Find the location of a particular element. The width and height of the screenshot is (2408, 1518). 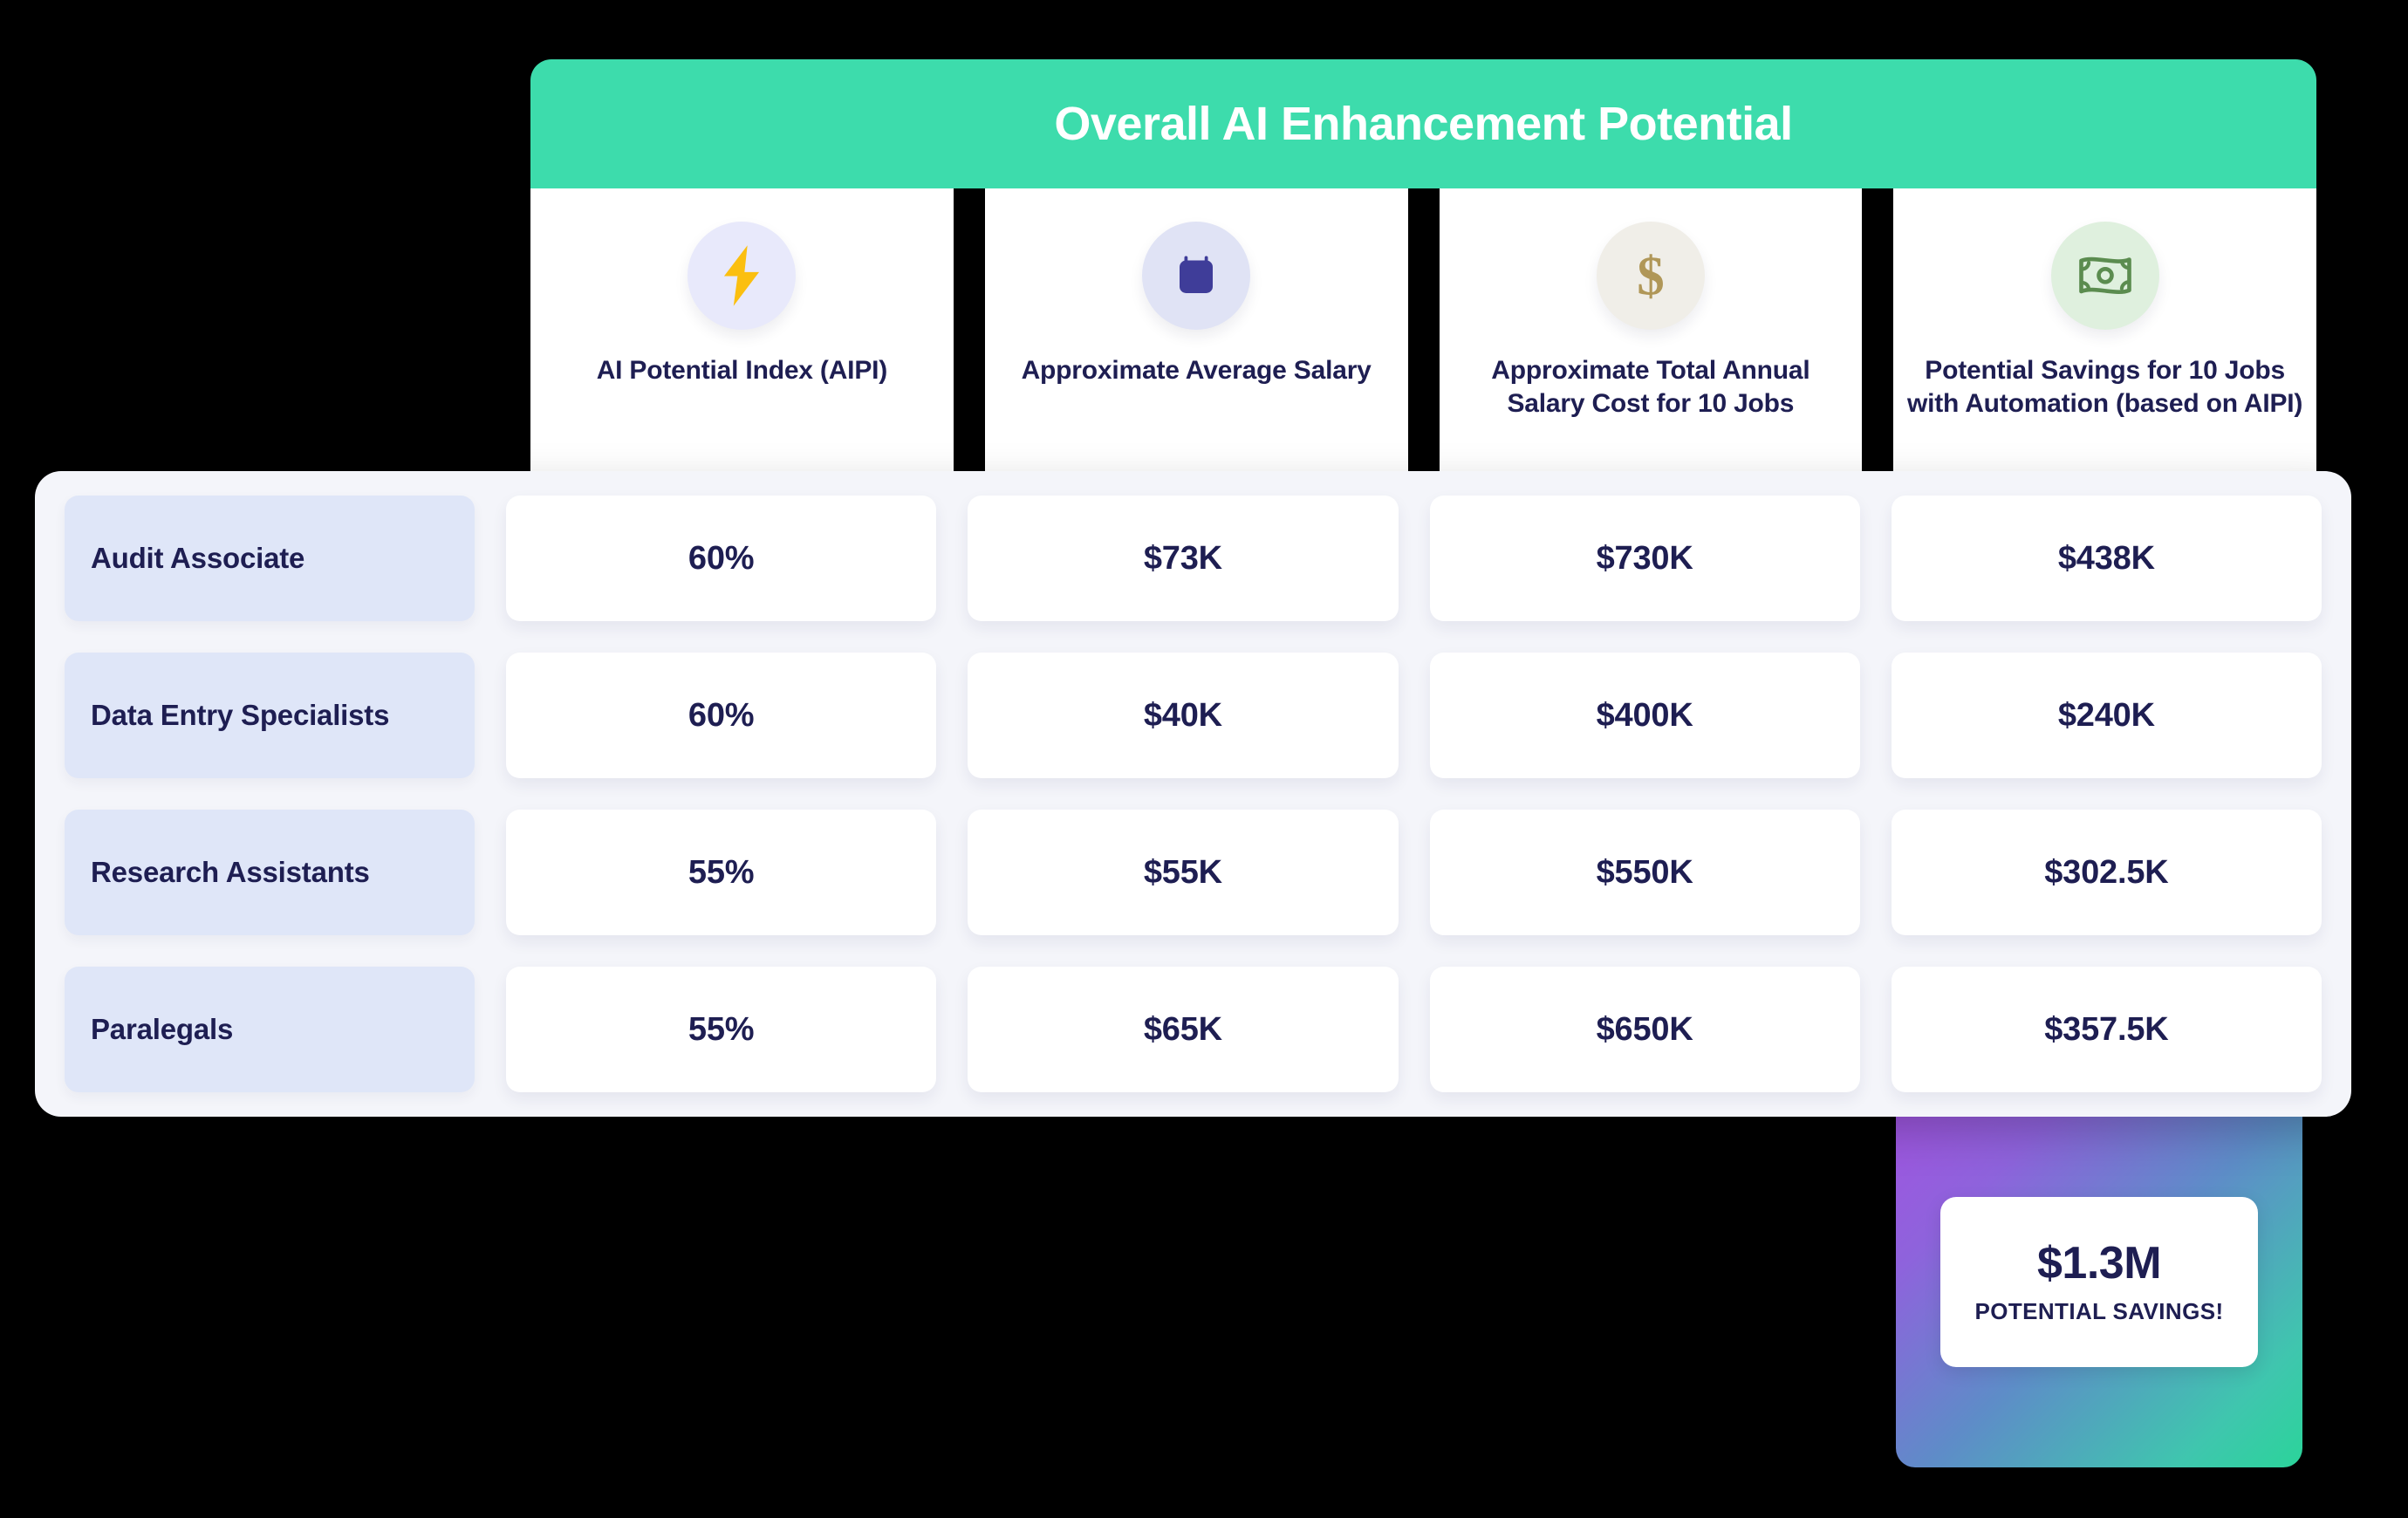

table-row: Audit Associate 60% $73K $730K $438K is located at coordinates (1194, 558).